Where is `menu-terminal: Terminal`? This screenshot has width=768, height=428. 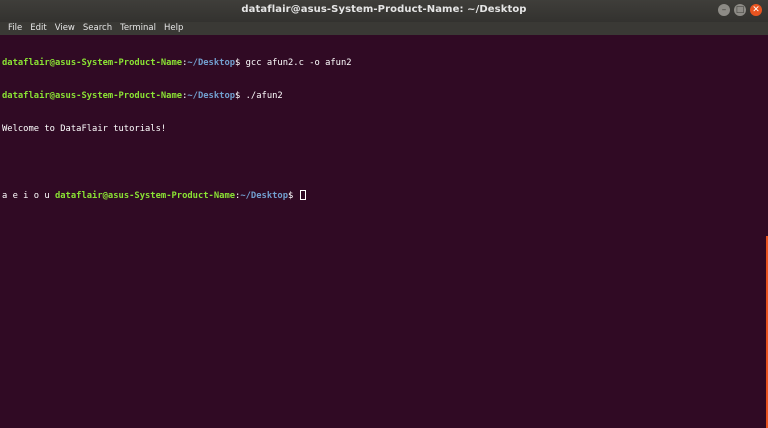 menu-terminal: Terminal is located at coordinates (138, 28).